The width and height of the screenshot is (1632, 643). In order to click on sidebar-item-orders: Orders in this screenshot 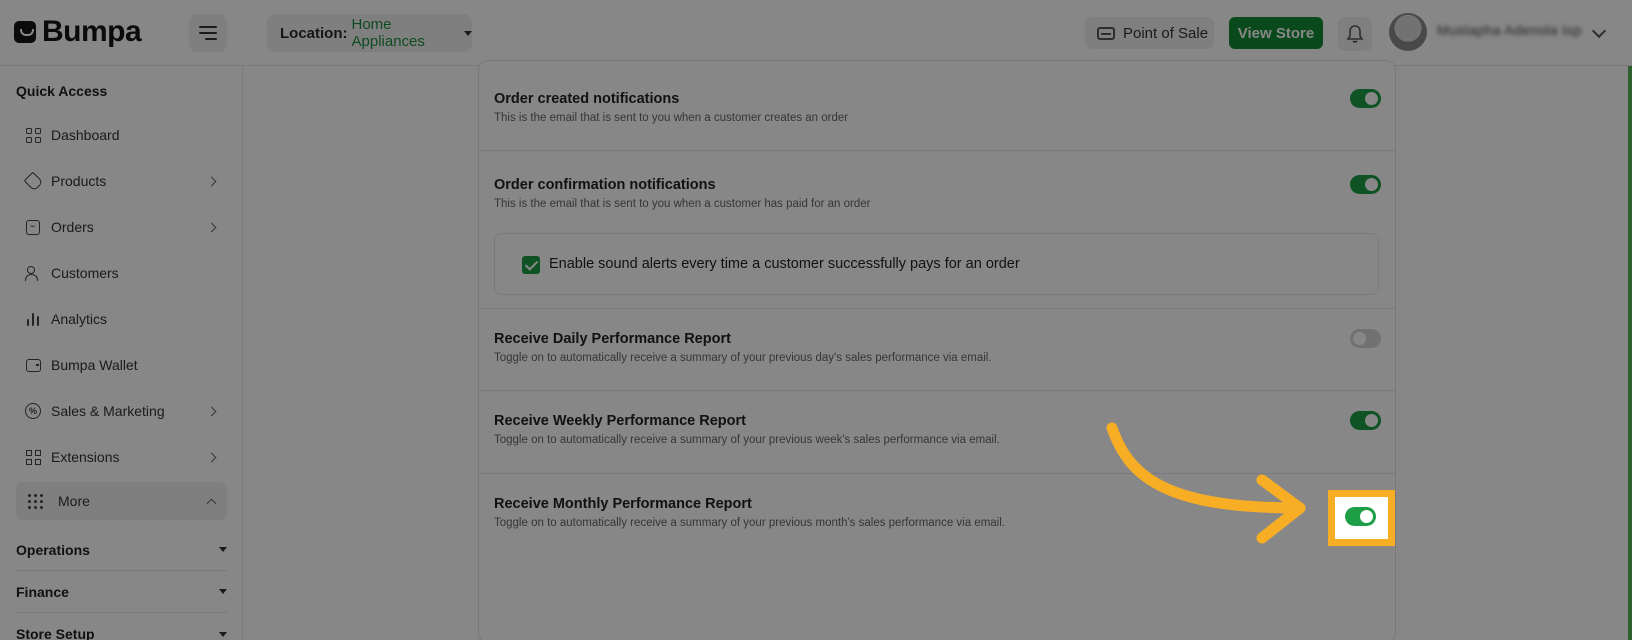, I will do `click(121, 227)`.